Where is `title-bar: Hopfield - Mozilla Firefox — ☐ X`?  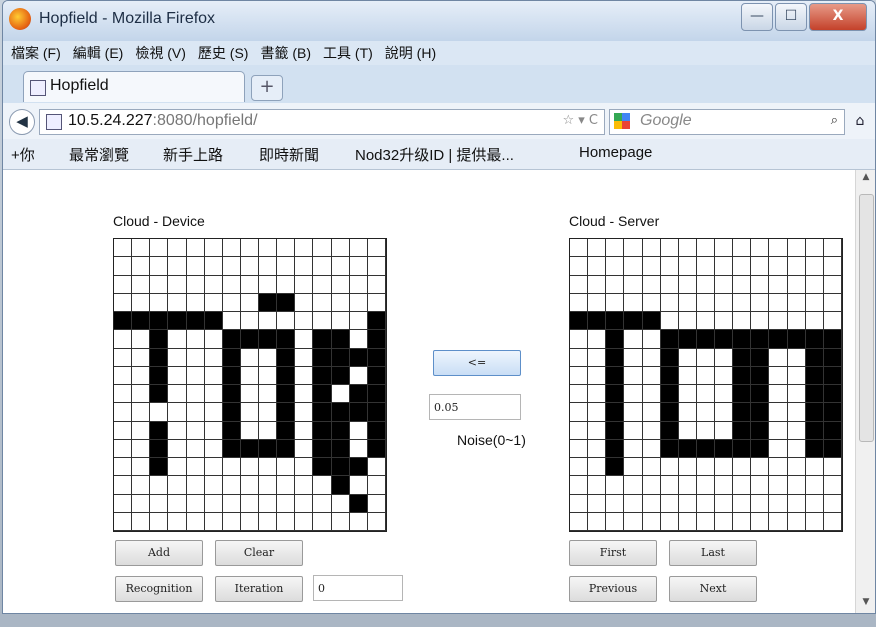 title-bar: Hopfield - Mozilla Firefox — ☐ X is located at coordinates (439, 21).